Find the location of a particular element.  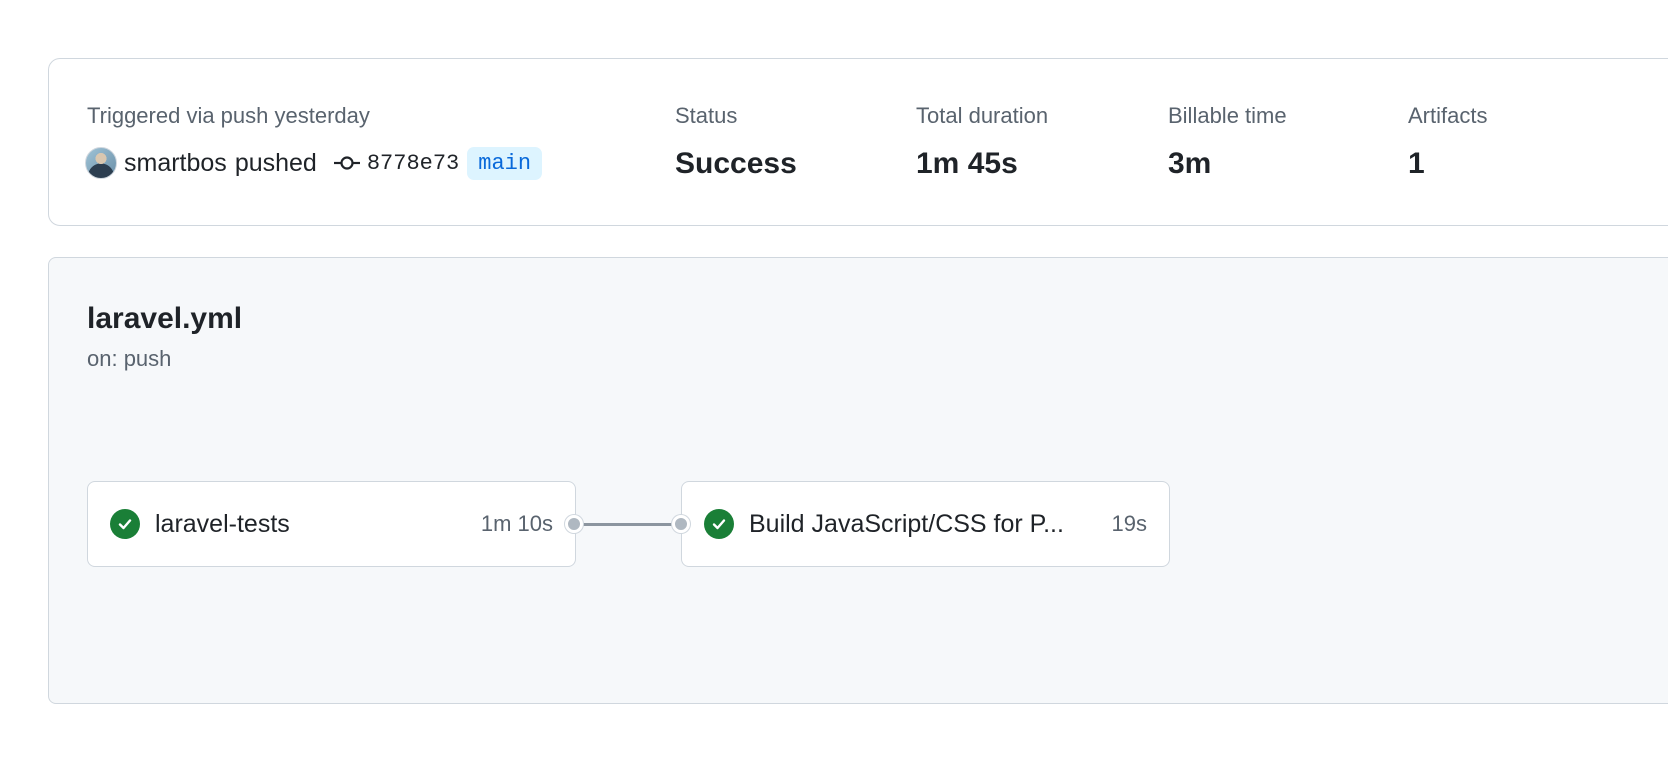

billable-stat: Billable time 3m is located at coordinates (1227, 142).